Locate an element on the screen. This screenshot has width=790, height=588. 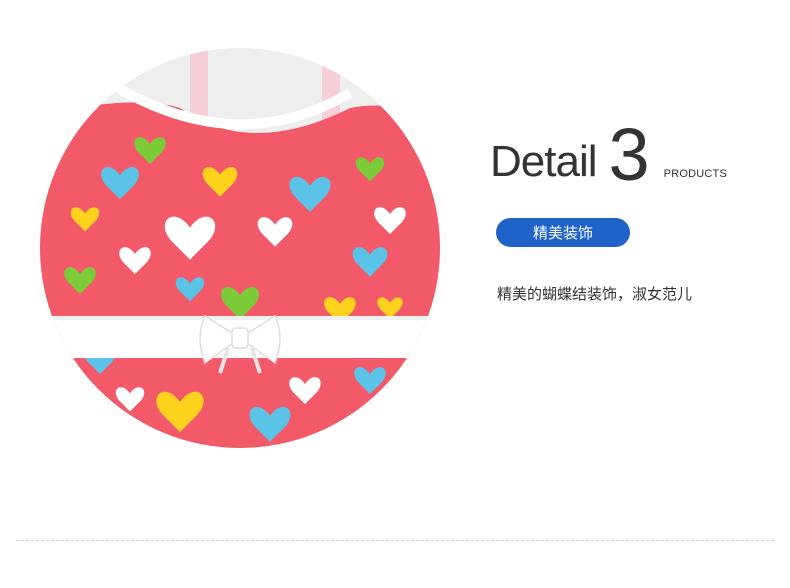
detail-headline: Detail 3 PRODUCTS is located at coordinates (608, 152).